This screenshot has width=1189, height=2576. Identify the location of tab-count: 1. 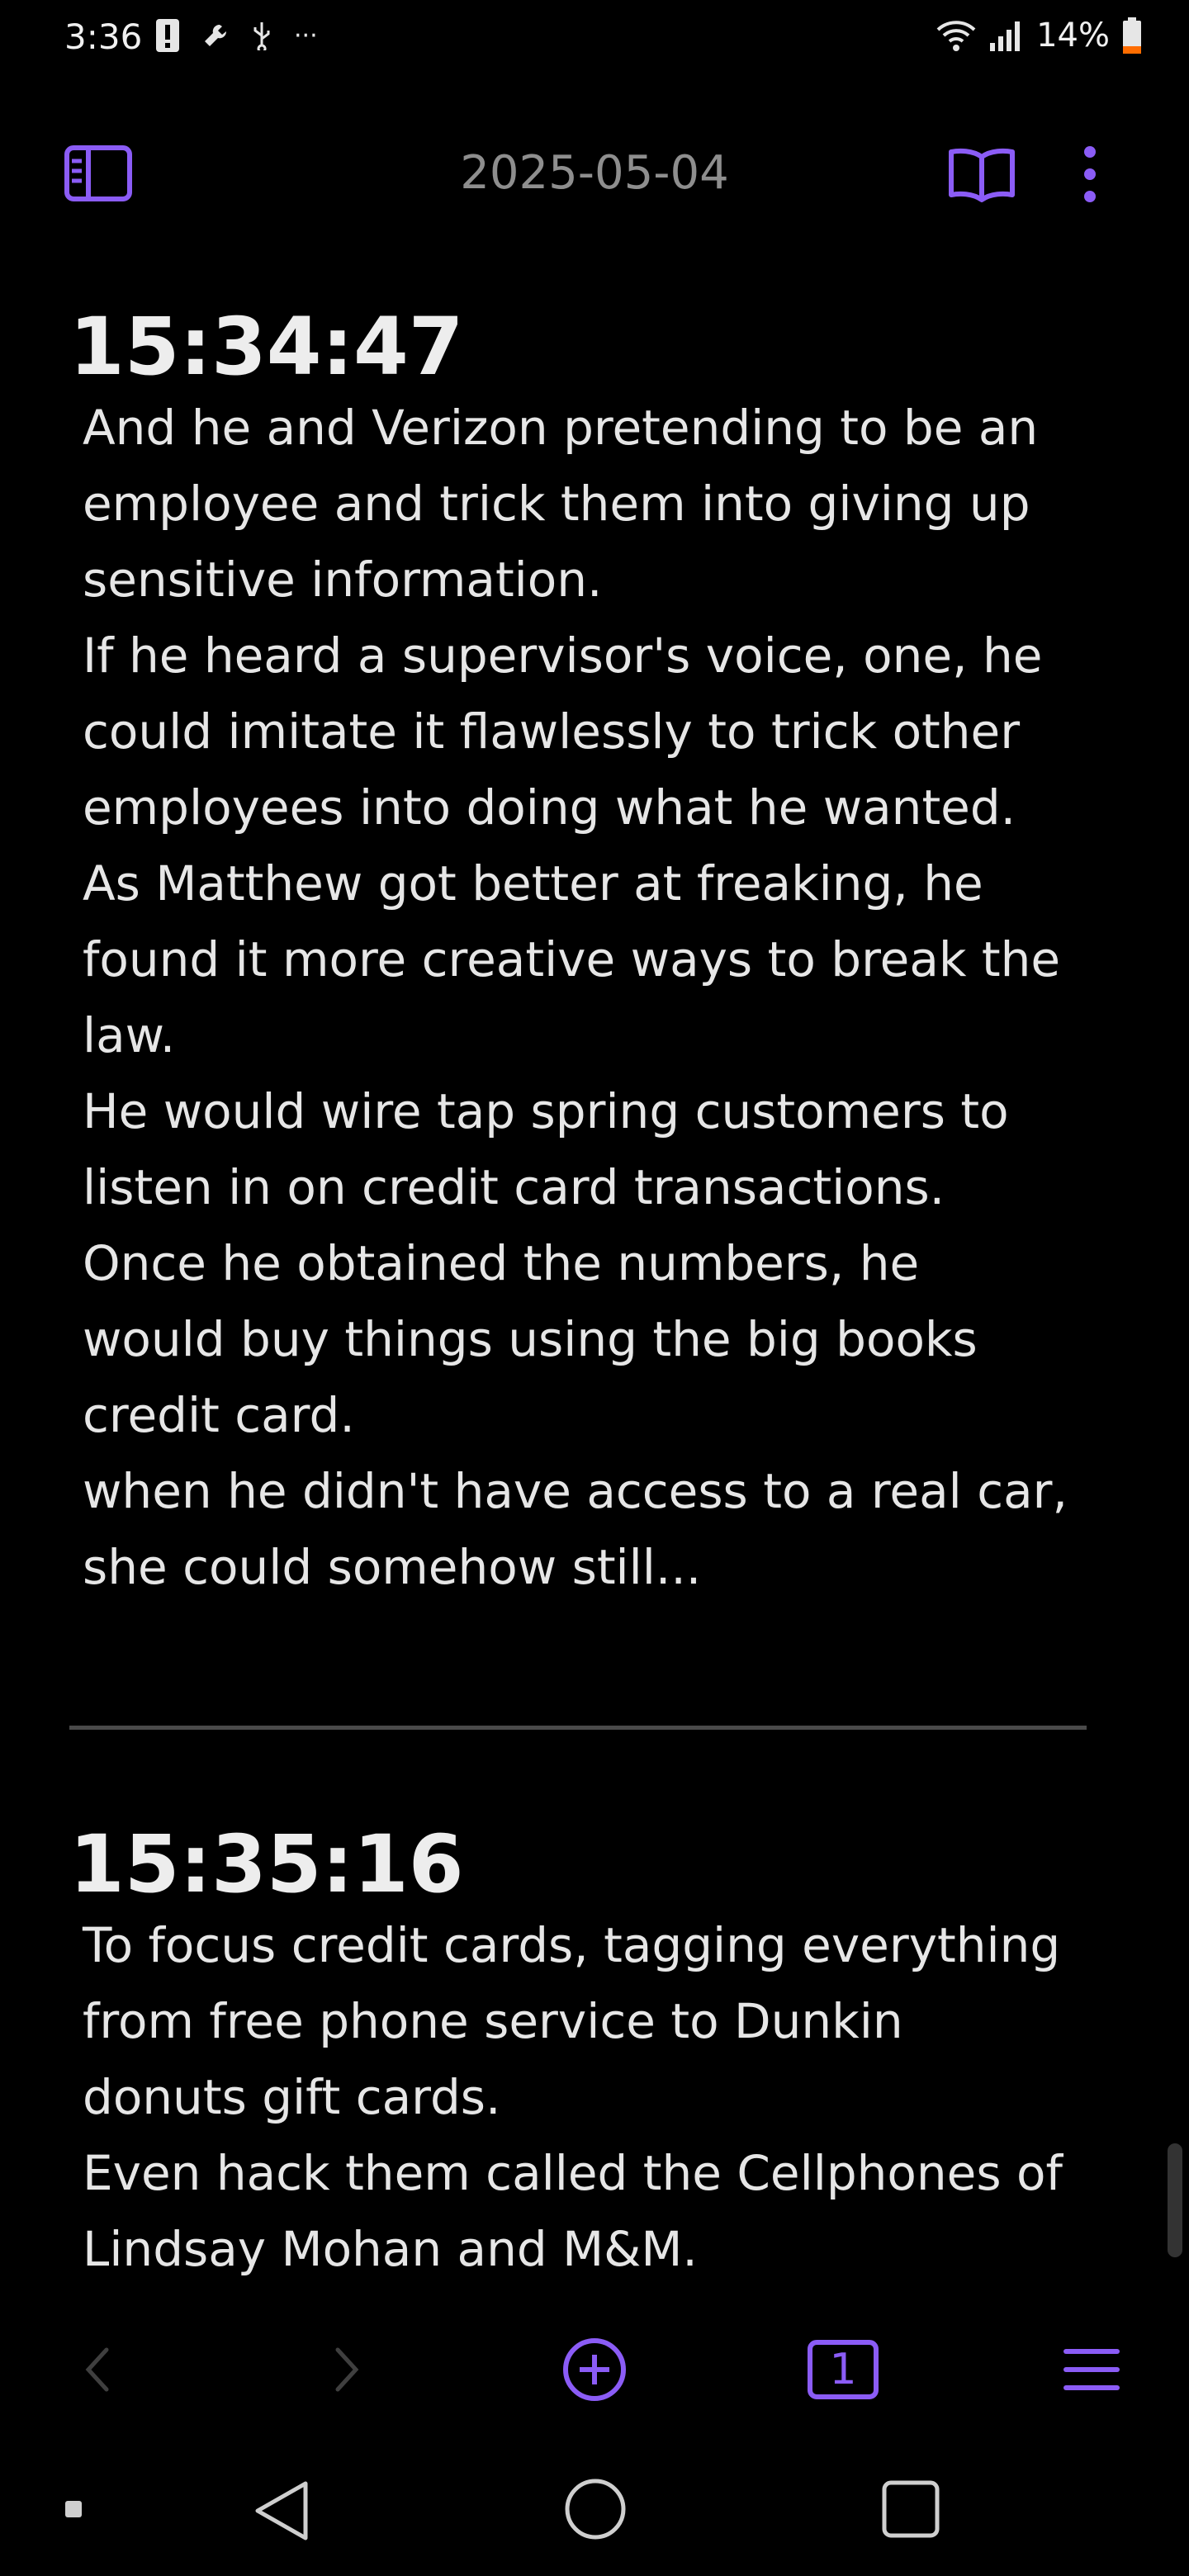
(843, 2369).